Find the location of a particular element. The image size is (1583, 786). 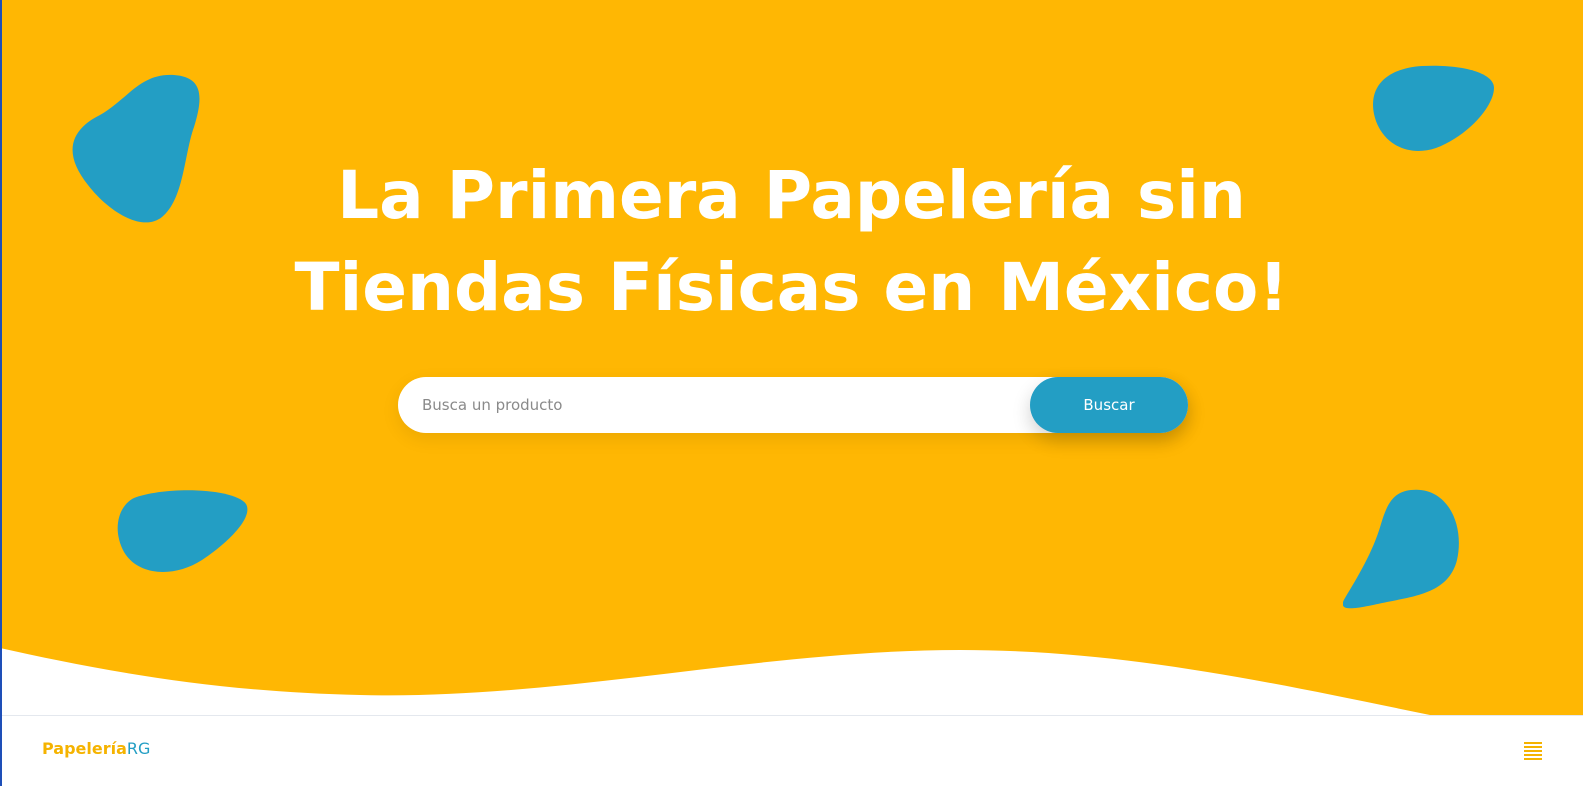

brand-logo-link: PapeleríaRG is located at coordinates (96, 749).